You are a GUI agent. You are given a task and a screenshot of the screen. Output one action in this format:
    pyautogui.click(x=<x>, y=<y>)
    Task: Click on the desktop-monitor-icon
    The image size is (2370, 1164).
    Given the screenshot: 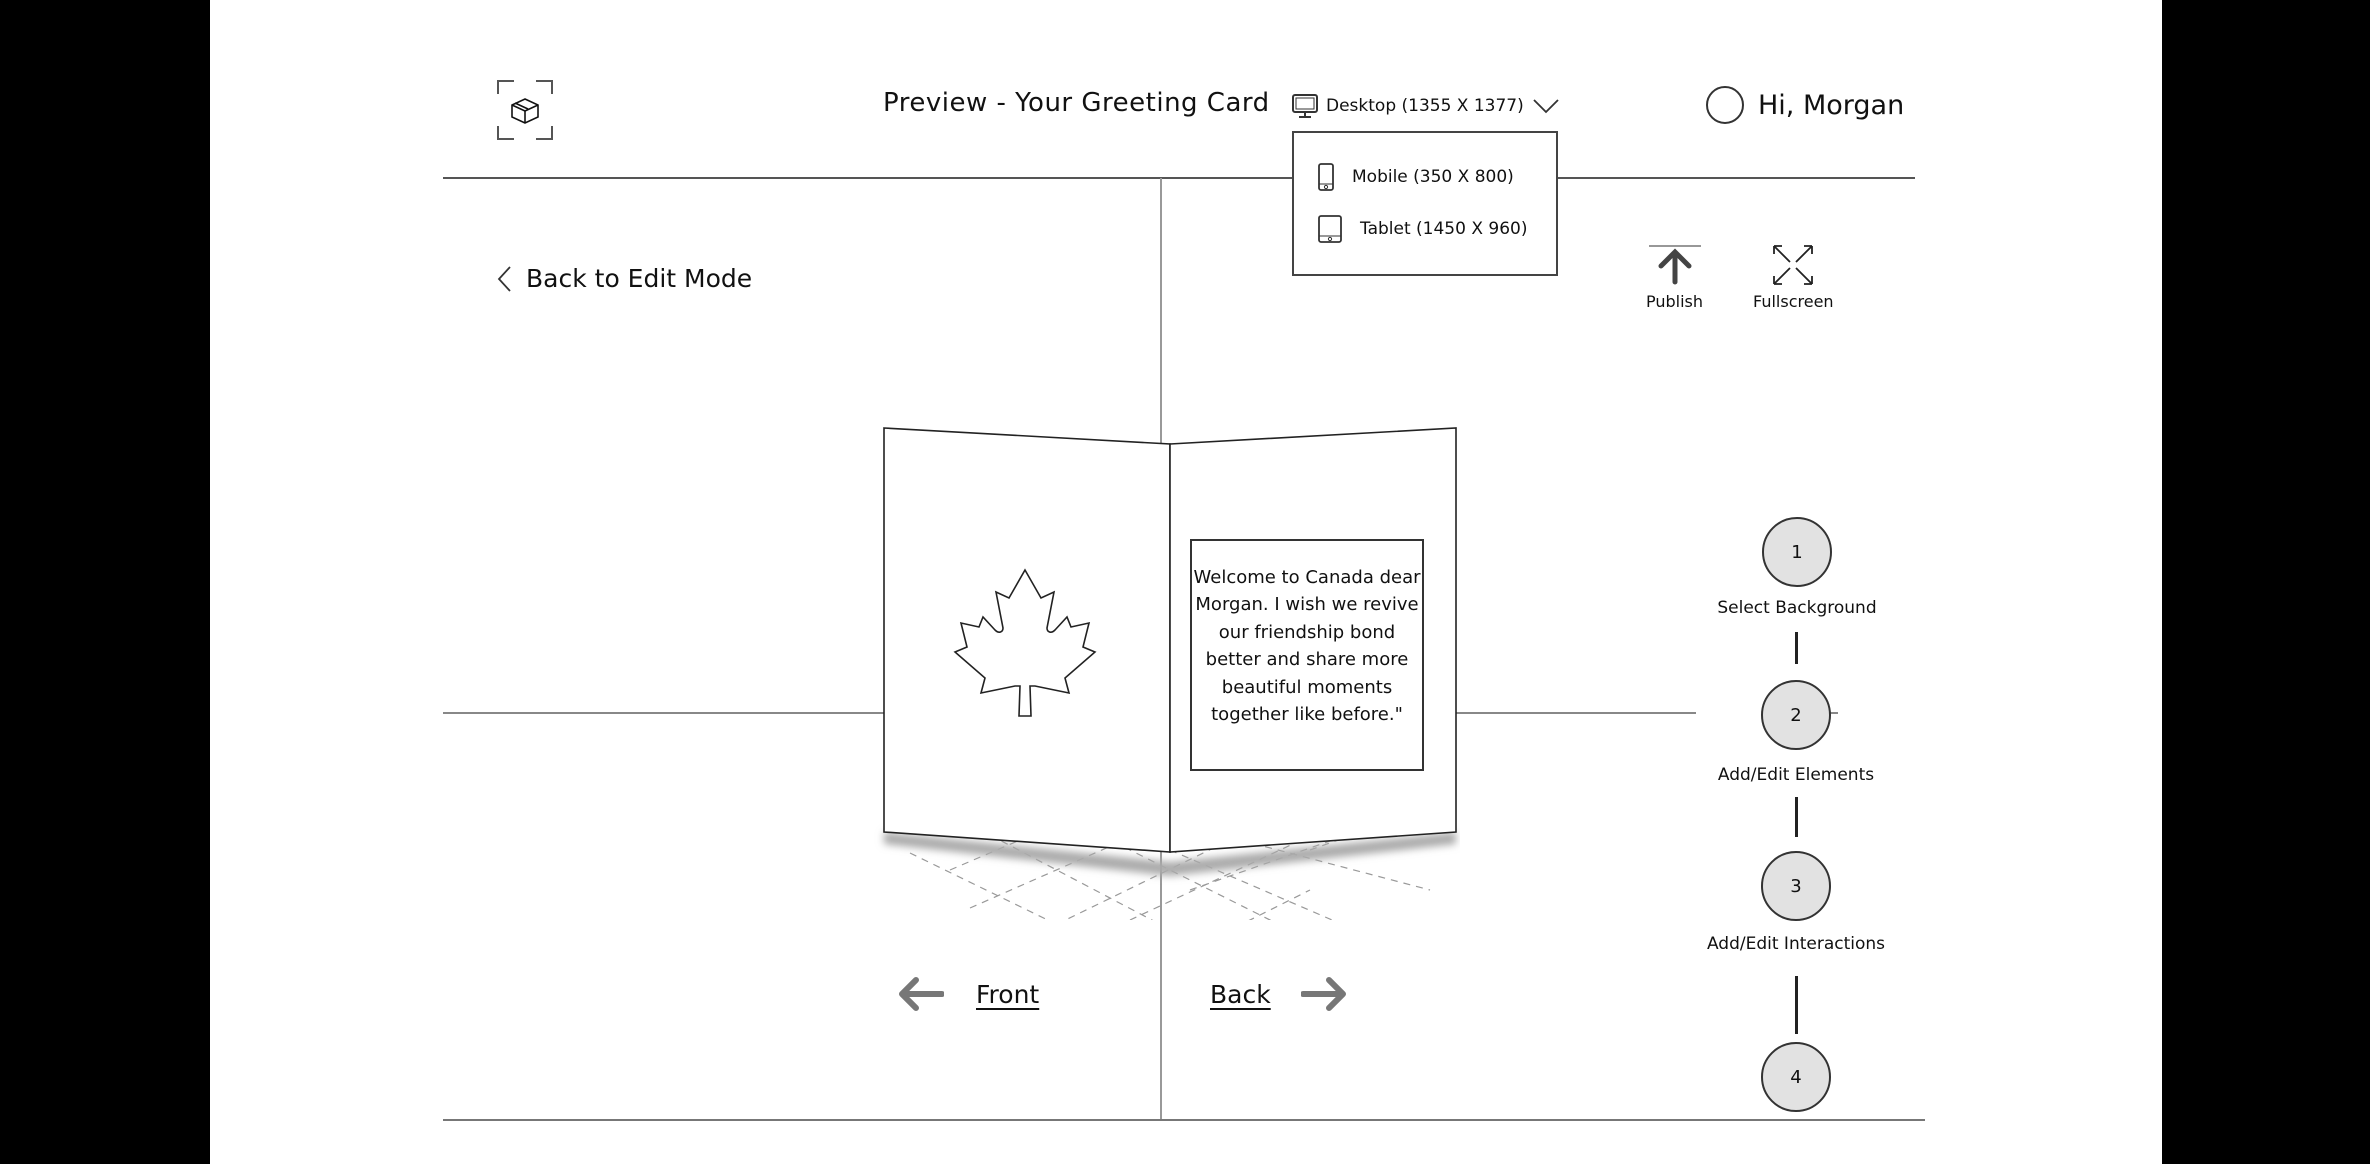 What is the action you would take?
    pyautogui.click(x=1305, y=106)
    